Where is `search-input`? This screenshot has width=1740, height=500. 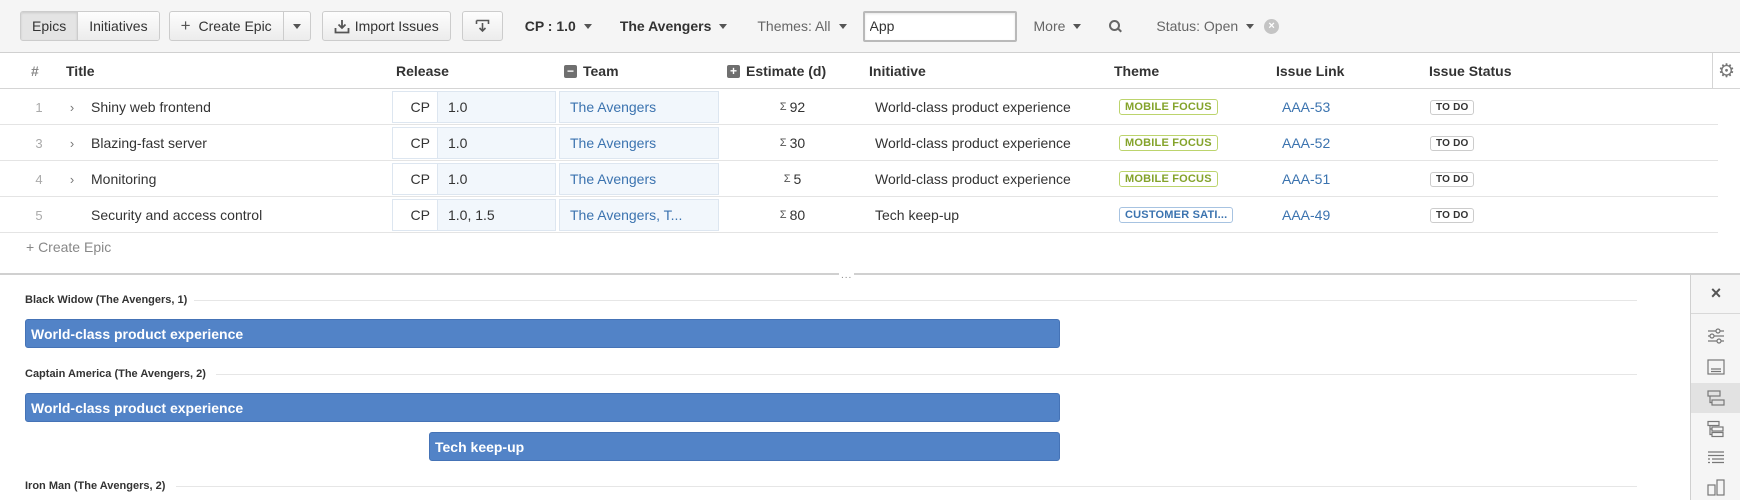
search-input is located at coordinates (939, 26).